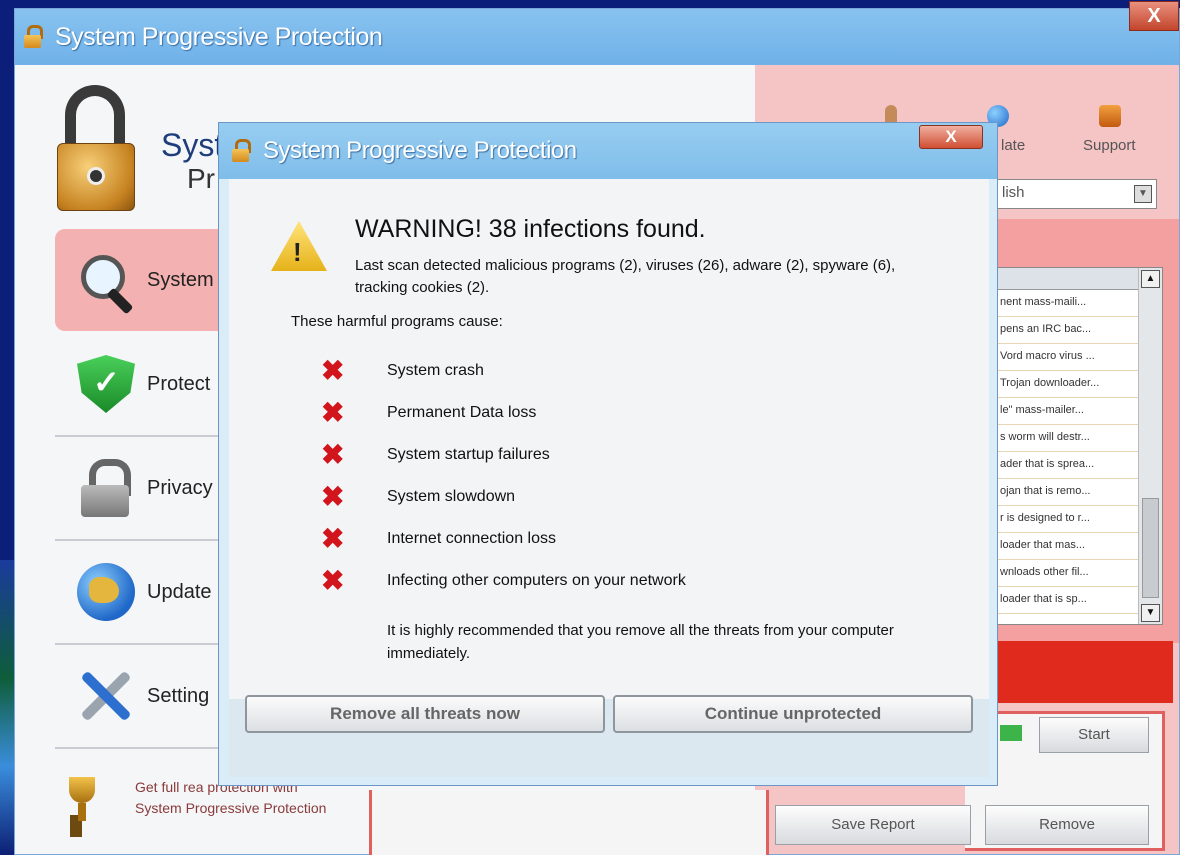  What do you see at coordinates (471, 538) in the screenshot?
I see `cause-text: Internet connection loss` at bounding box center [471, 538].